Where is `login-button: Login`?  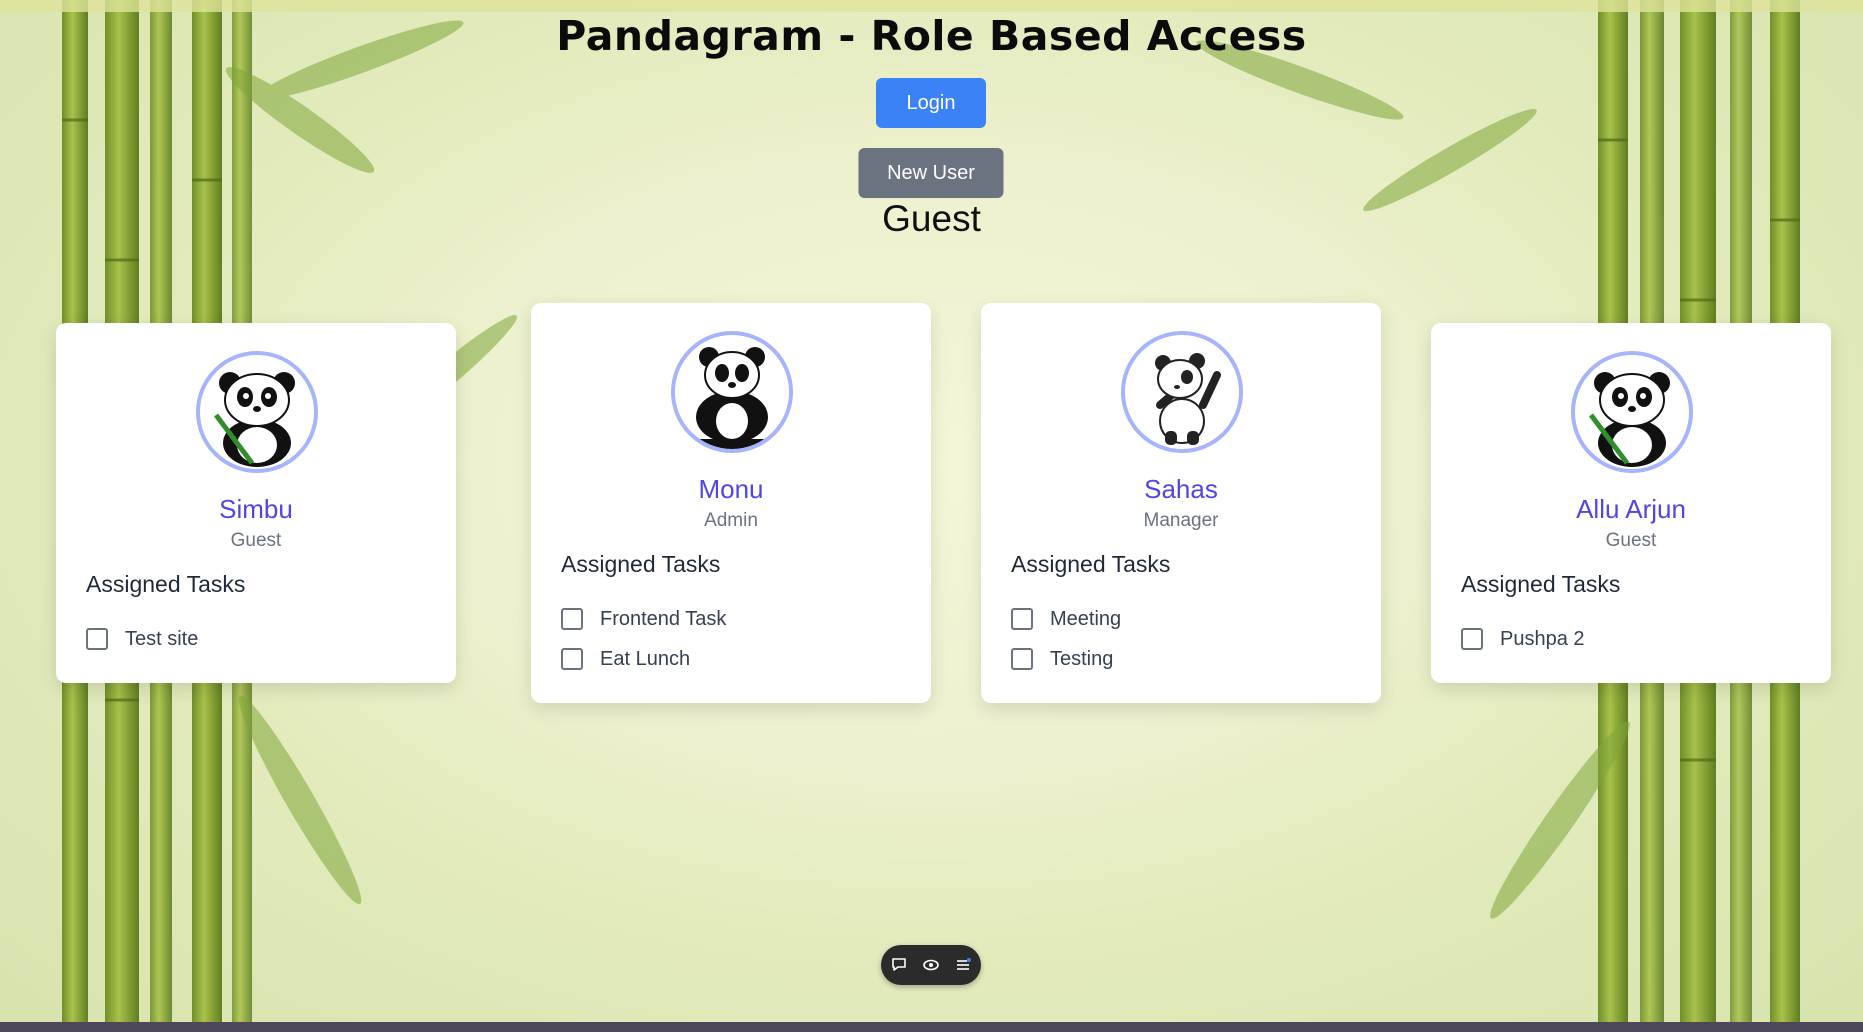 login-button: Login is located at coordinates (931, 103).